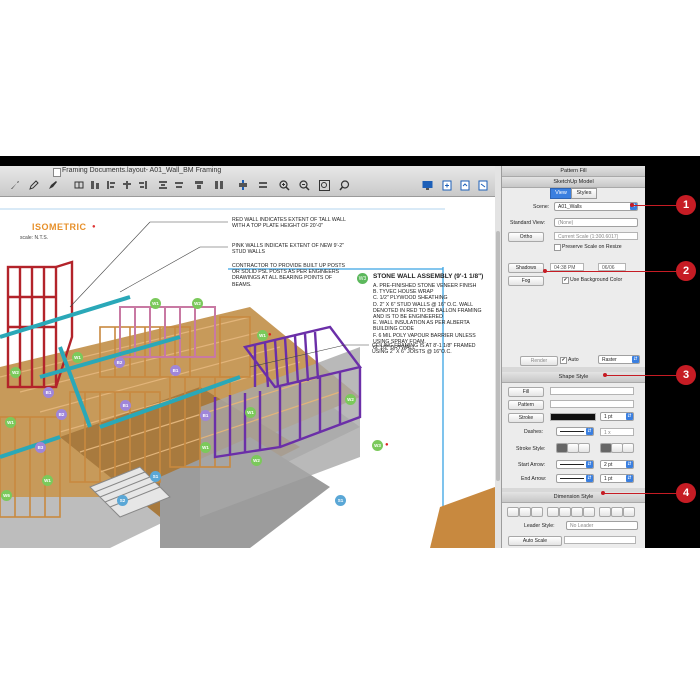 Image resolution: width=700 pixels, height=700 pixels. Describe the element at coordinates (15, 185) in the screenshot. I see `select-icon` at that location.